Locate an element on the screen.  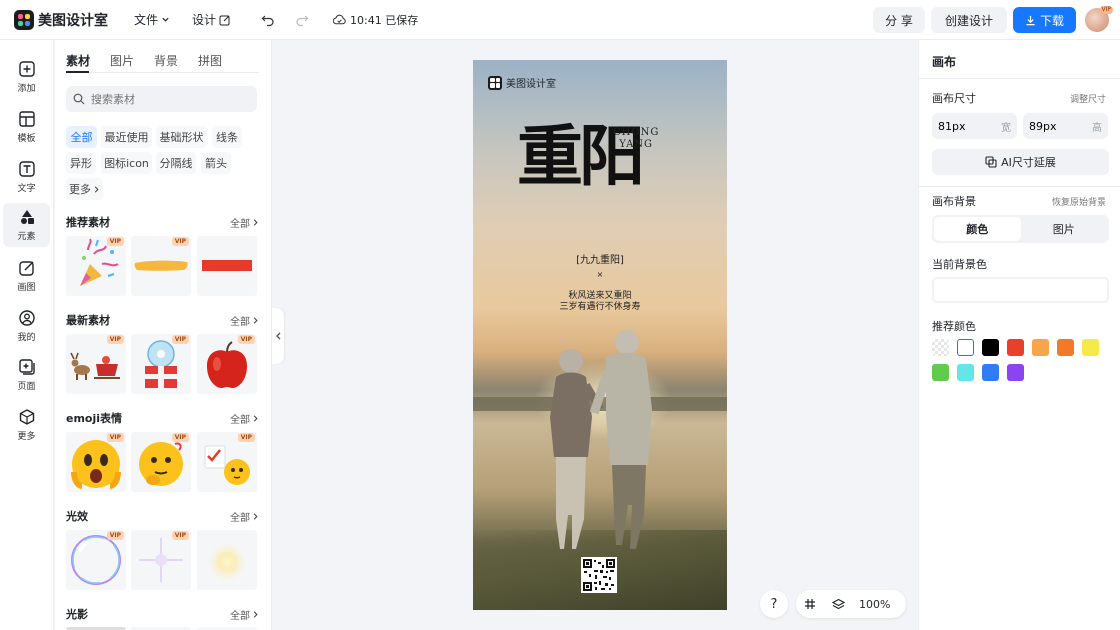
asset-tile-apple: VIP is located at coordinates (227, 364).